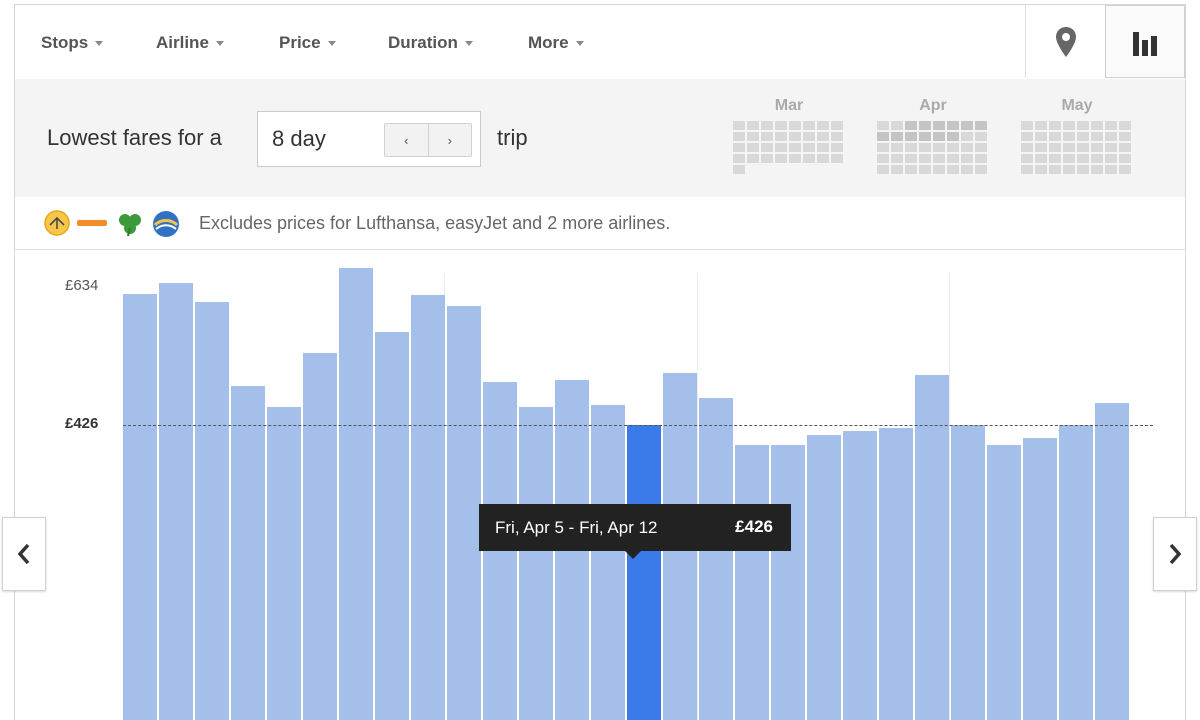  What do you see at coordinates (369, 139) in the screenshot?
I see `trip-length-field: 8 day ‹ ›` at bounding box center [369, 139].